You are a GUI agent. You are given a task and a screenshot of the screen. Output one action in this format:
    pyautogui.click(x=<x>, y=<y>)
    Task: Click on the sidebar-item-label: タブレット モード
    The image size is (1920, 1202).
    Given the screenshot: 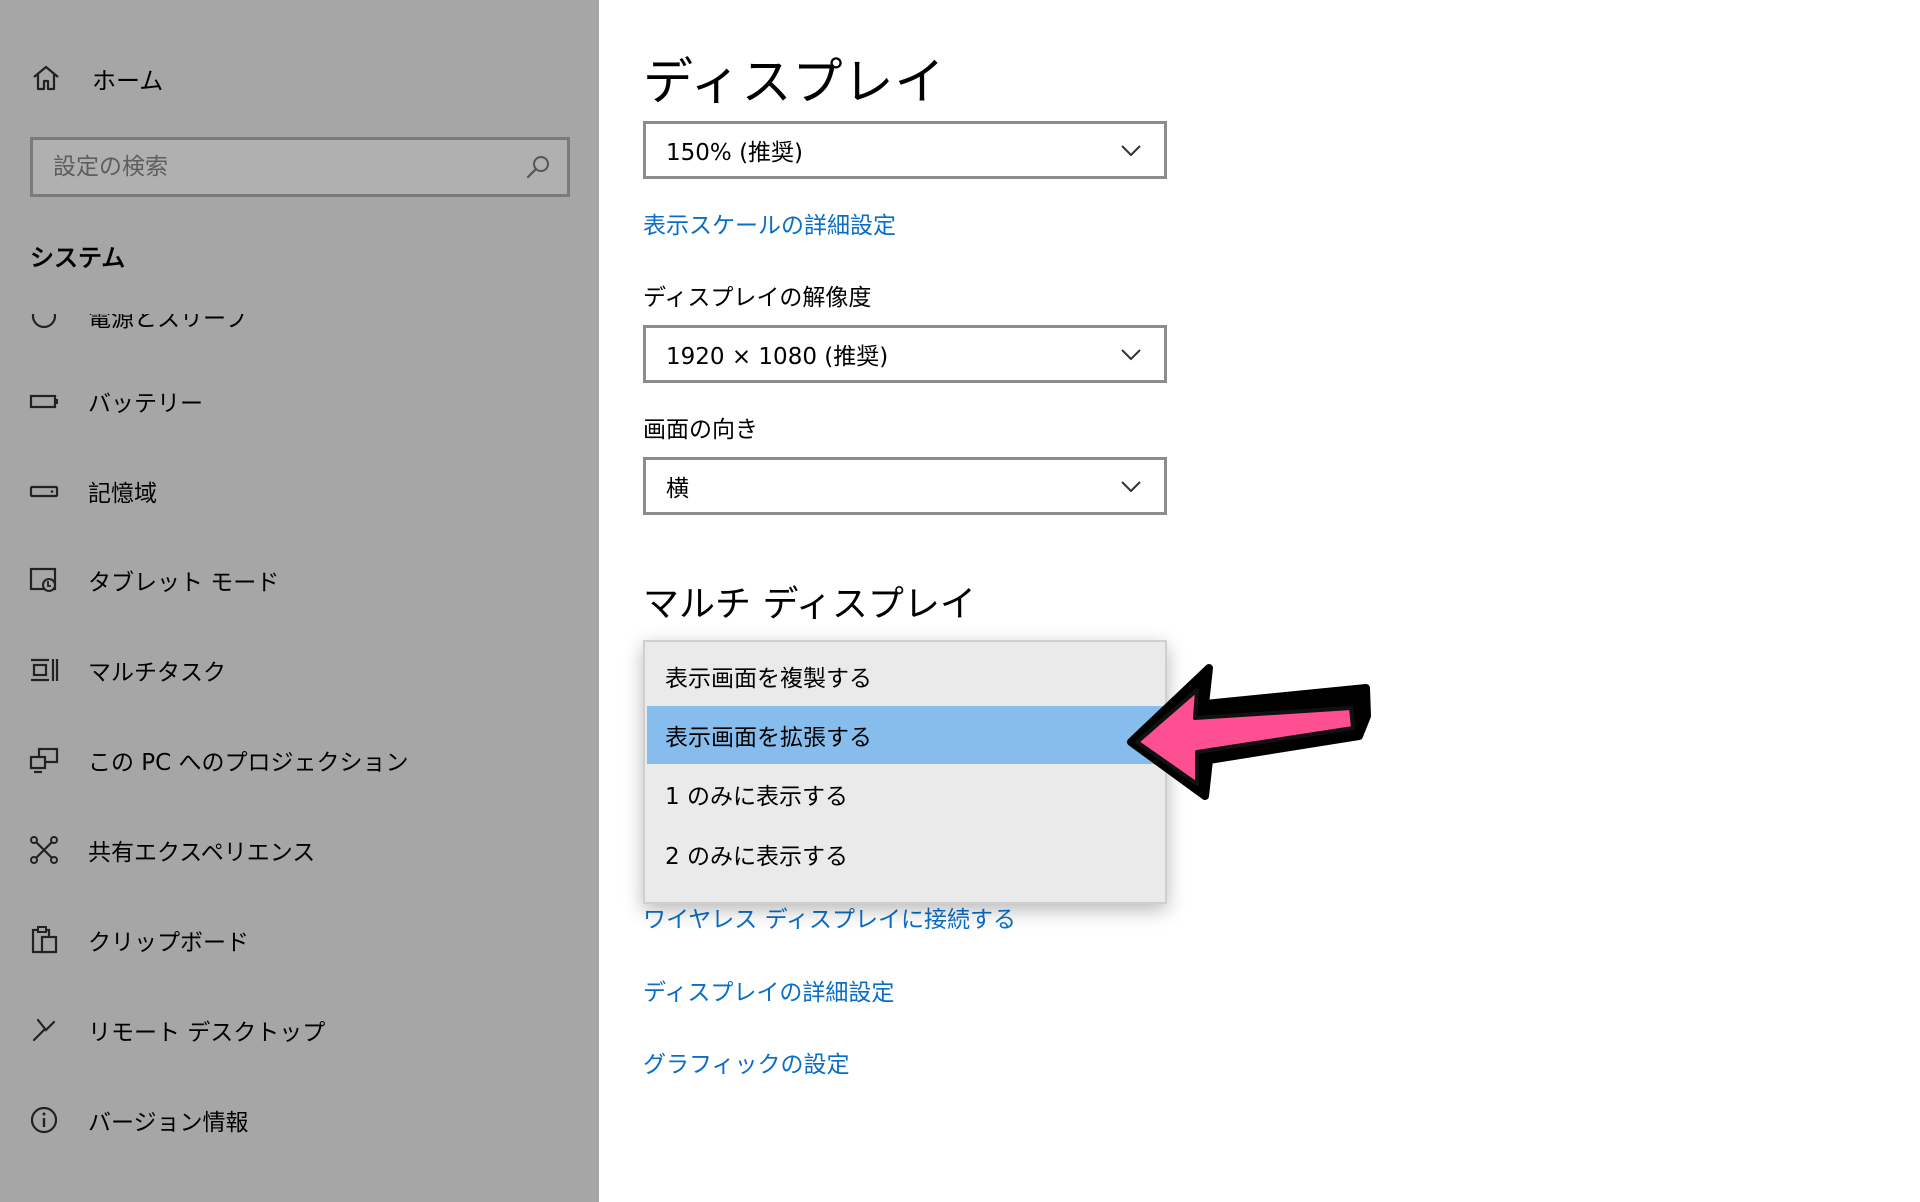 What is the action you would take?
    pyautogui.click(x=184, y=583)
    